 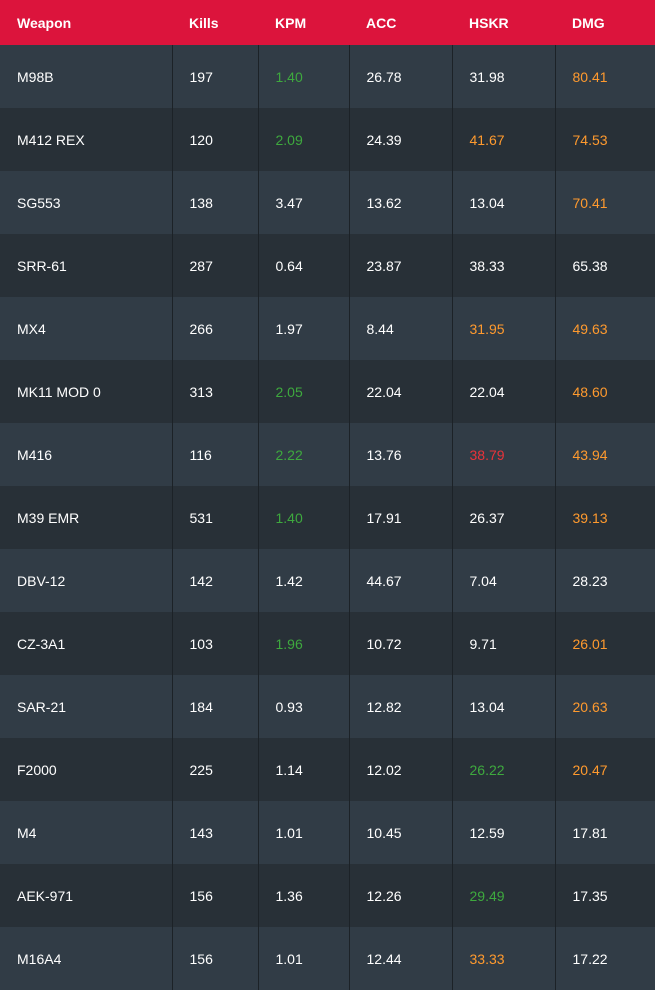 What do you see at coordinates (400, 517) in the screenshot?
I see `cell-acc: 17.91` at bounding box center [400, 517].